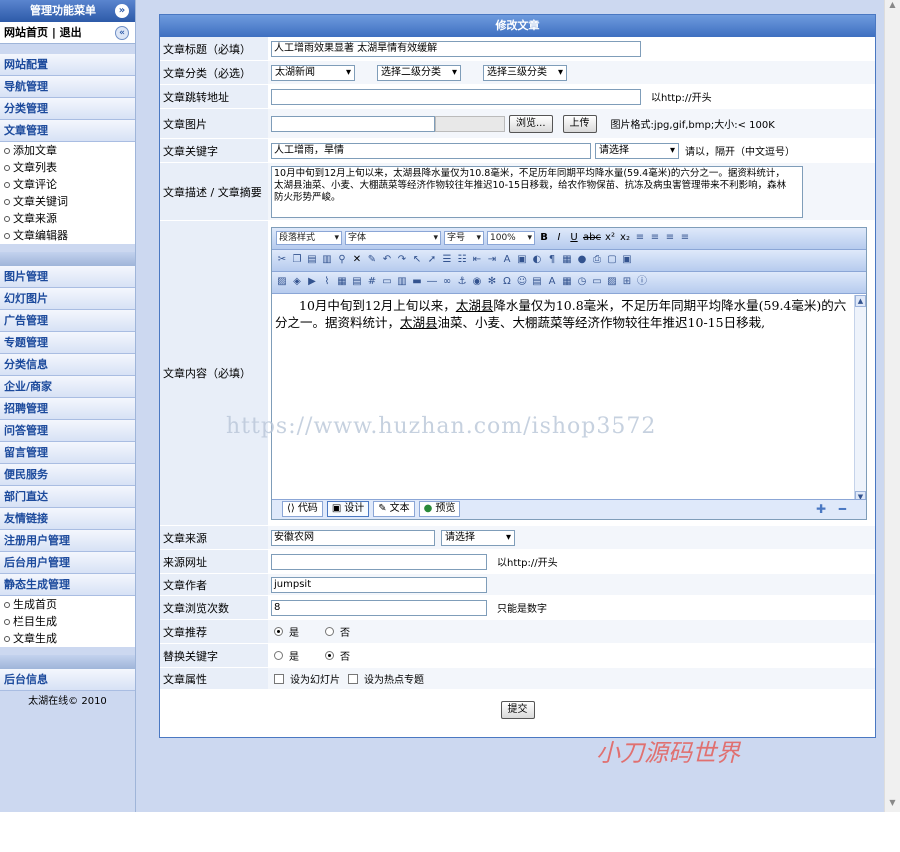 Image resolution: width=900 pixels, height=852 pixels. I want to click on sidebar-item: 图片管理, so click(67, 277).